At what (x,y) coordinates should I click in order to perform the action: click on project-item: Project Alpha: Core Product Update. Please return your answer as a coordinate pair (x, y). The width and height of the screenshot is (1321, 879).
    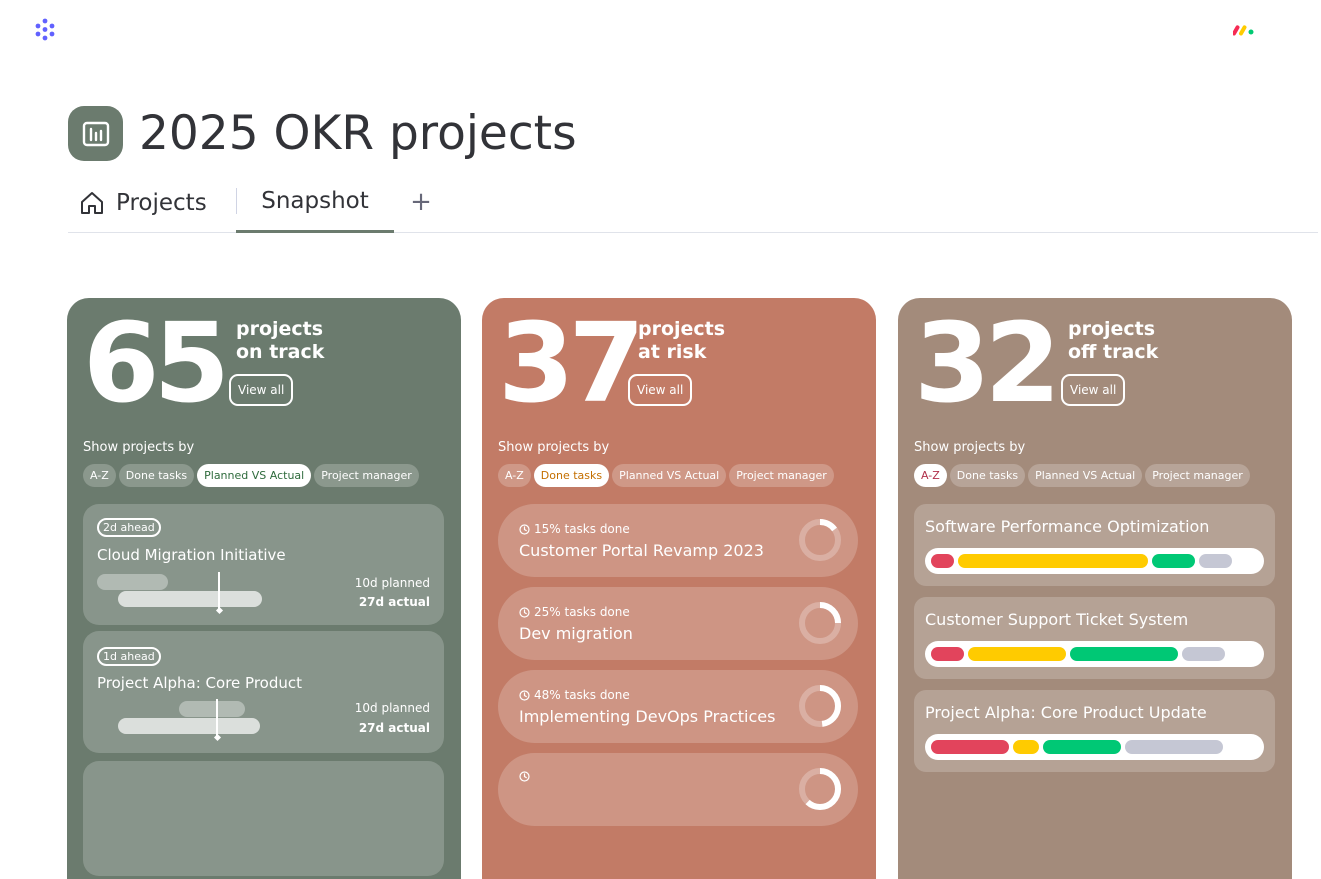
    Looking at the image, I should click on (1094, 731).